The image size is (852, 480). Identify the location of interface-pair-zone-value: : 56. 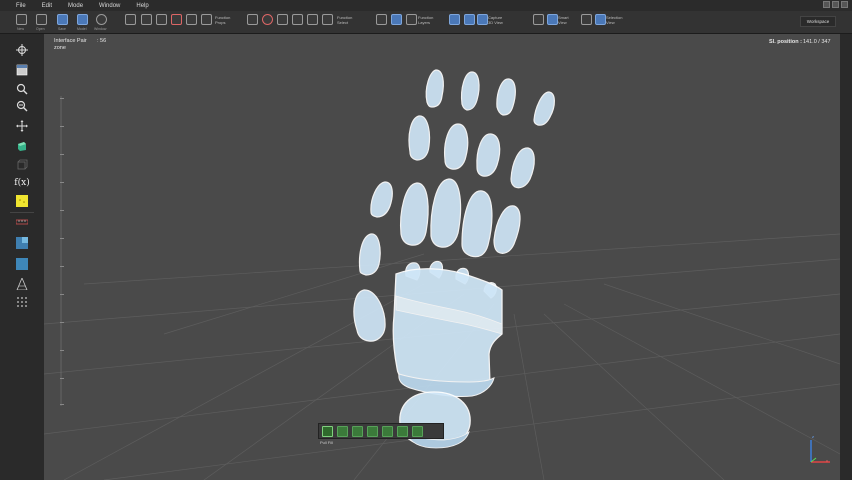
(102, 41).